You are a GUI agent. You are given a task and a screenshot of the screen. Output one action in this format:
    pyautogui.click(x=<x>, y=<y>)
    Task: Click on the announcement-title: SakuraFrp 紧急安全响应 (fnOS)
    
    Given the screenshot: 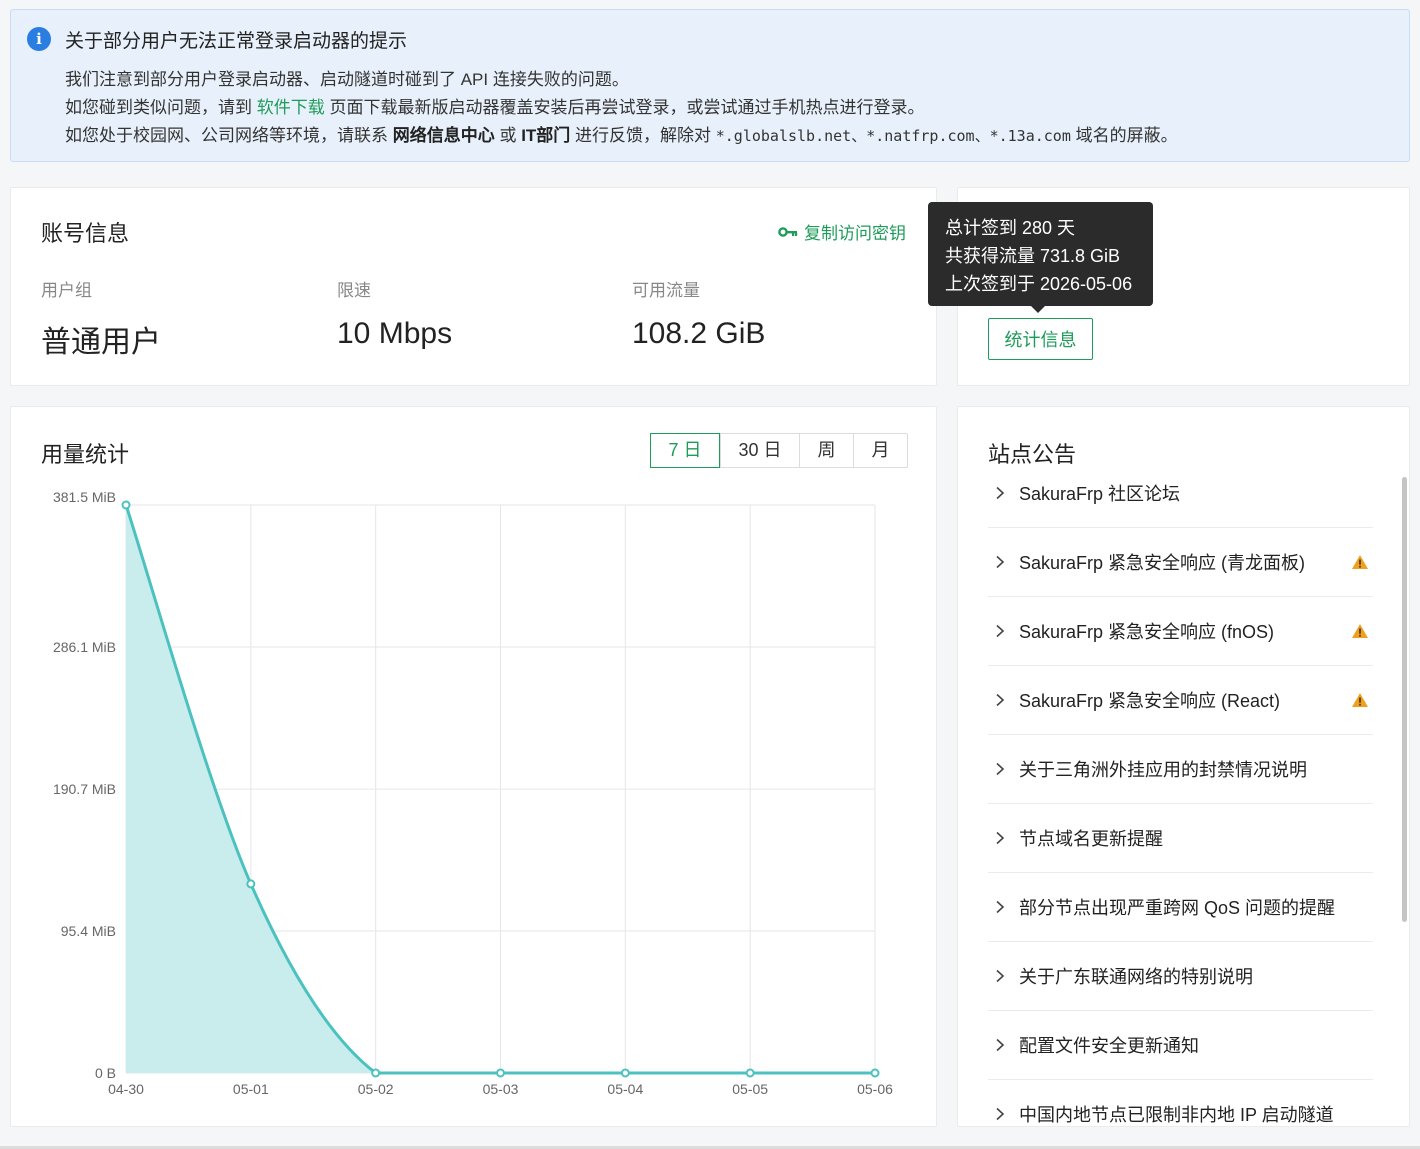 What is the action you would take?
    pyautogui.click(x=1147, y=632)
    